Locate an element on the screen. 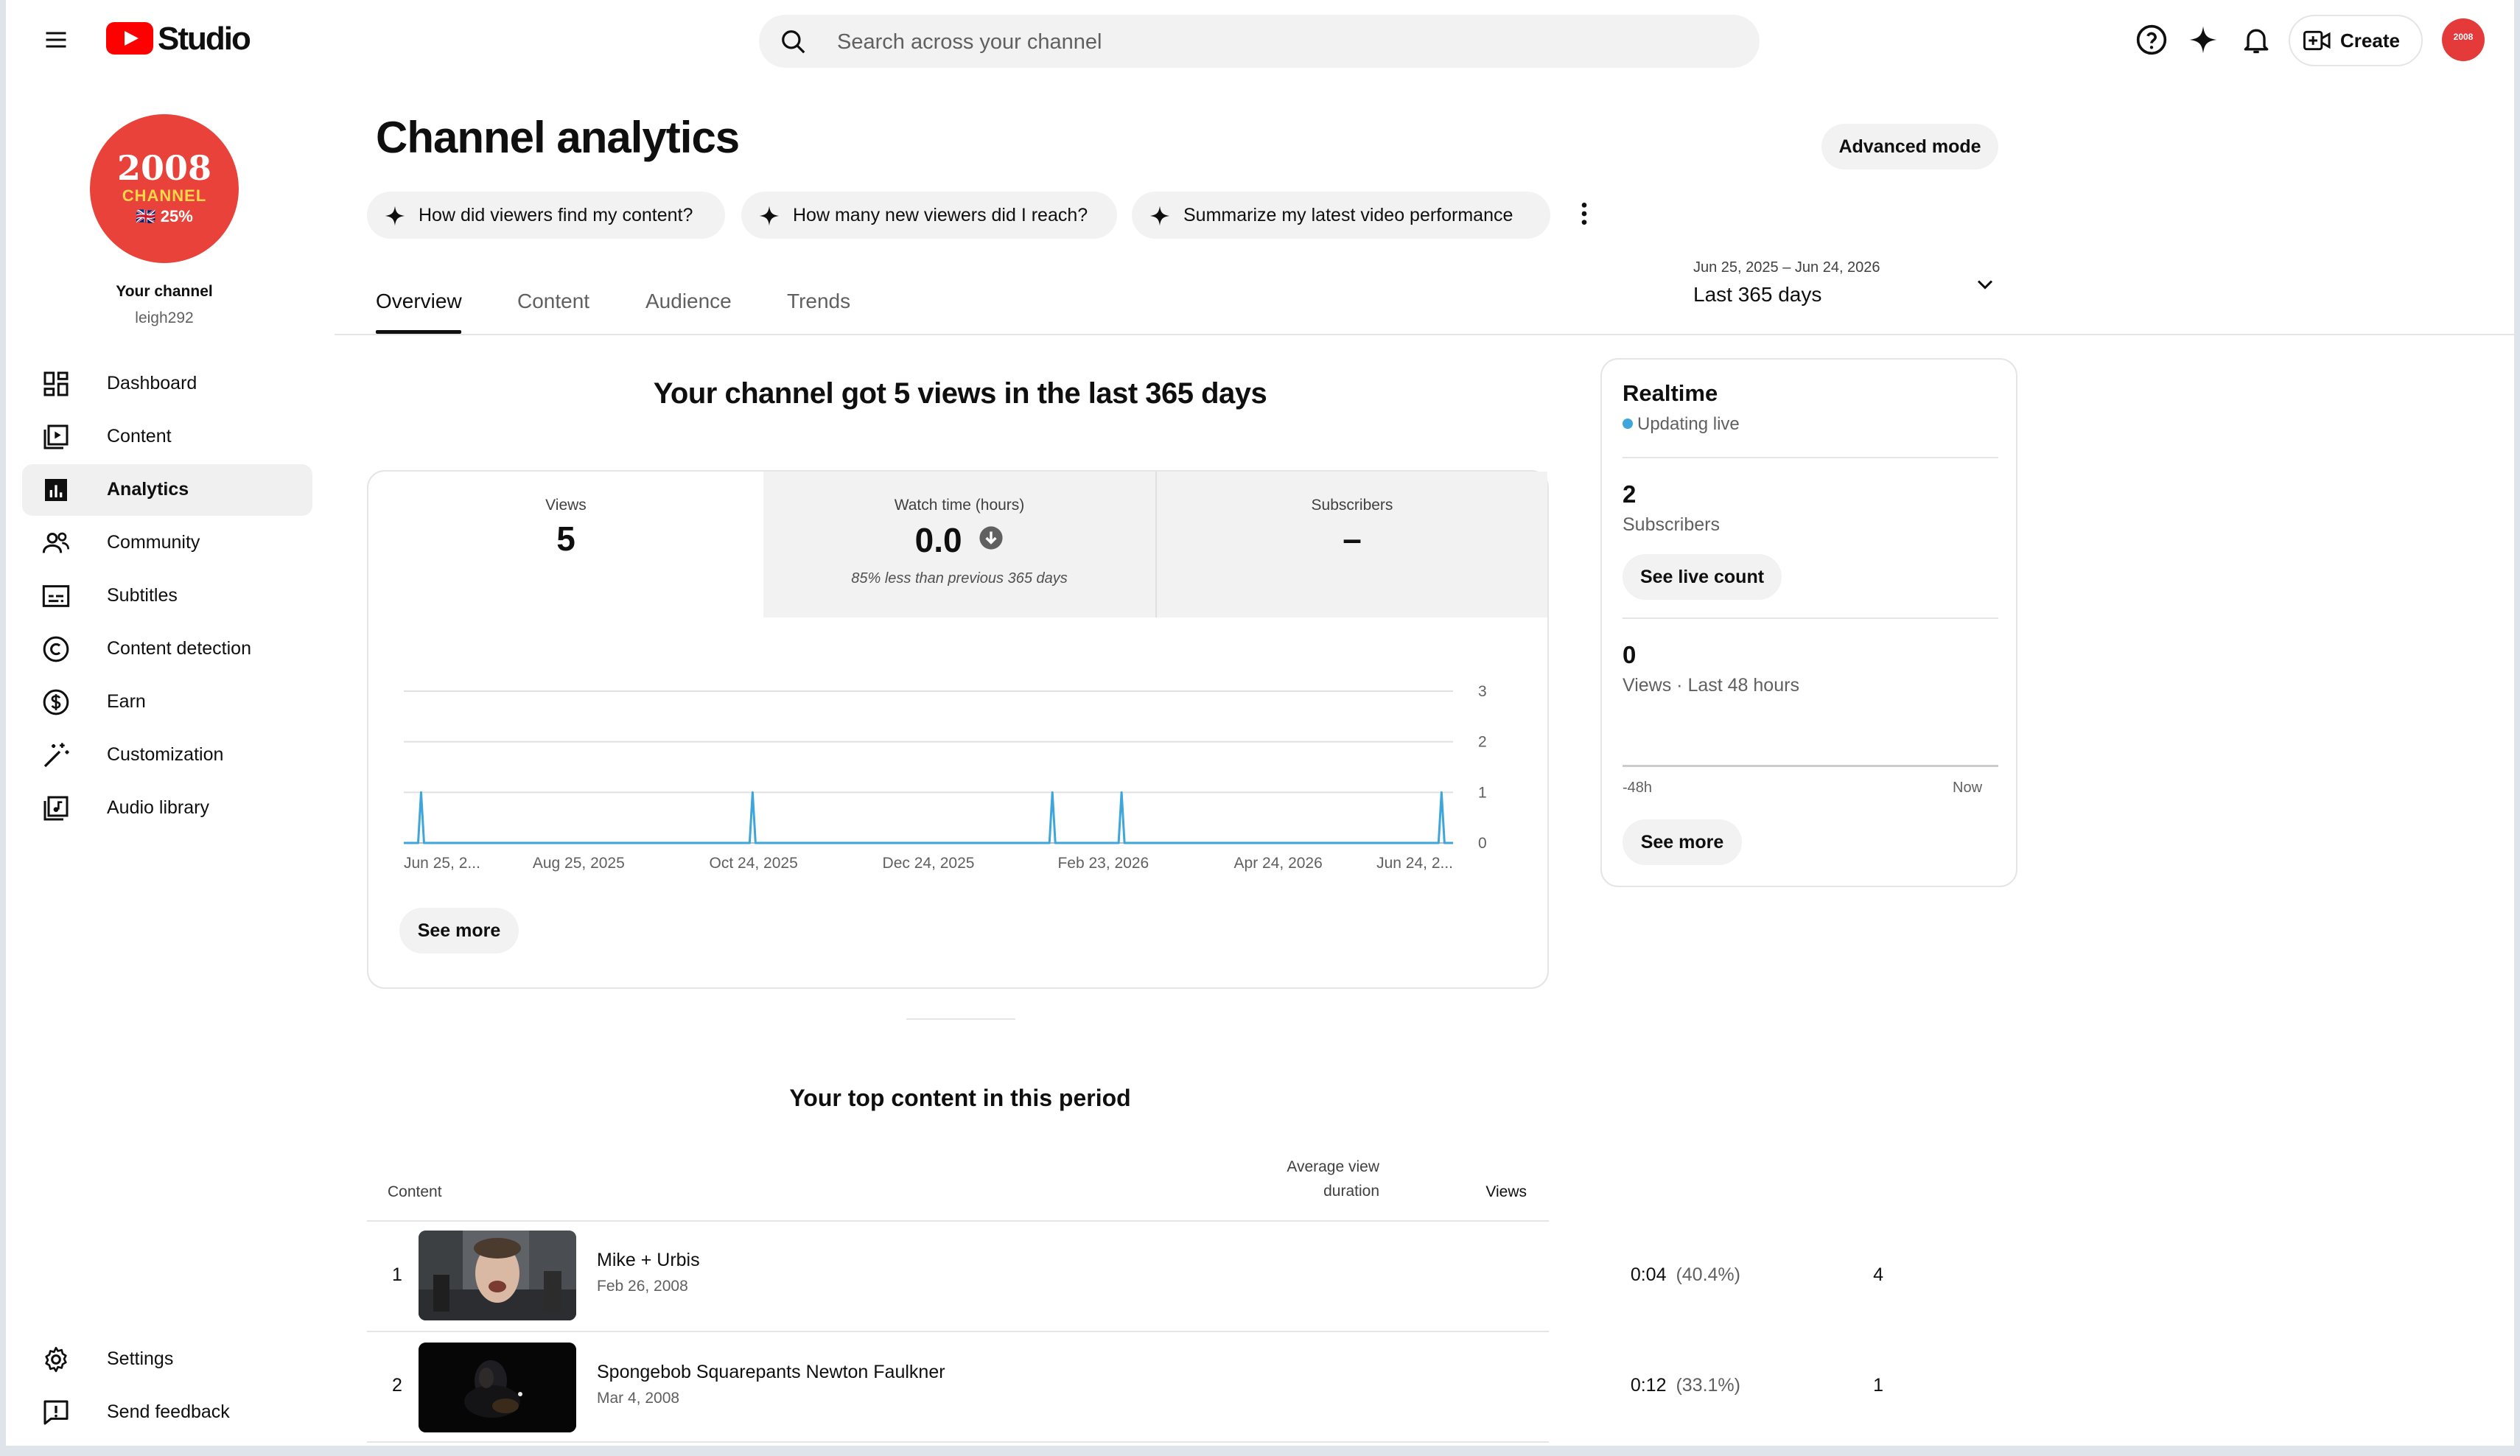 Image resolution: width=2520 pixels, height=1456 pixels. create-button: Create is located at coordinates (2356, 40).